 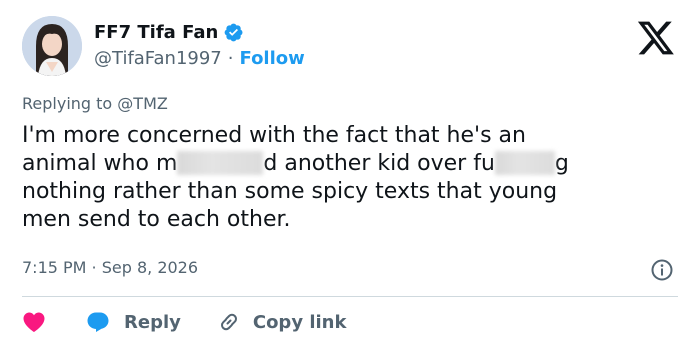 What do you see at coordinates (350, 296) in the screenshot?
I see `divider` at bounding box center [350, 296].